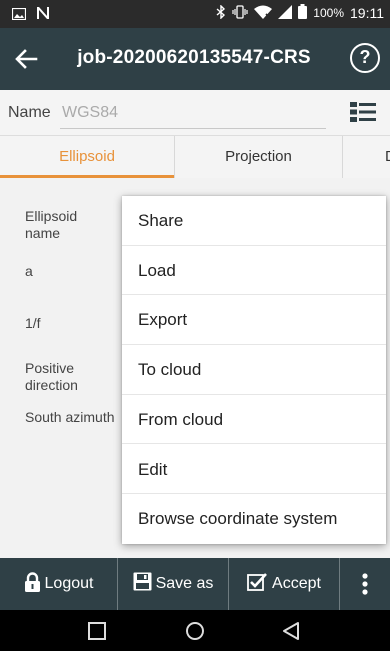  I want to click on battery-icon, so click(303, 13).